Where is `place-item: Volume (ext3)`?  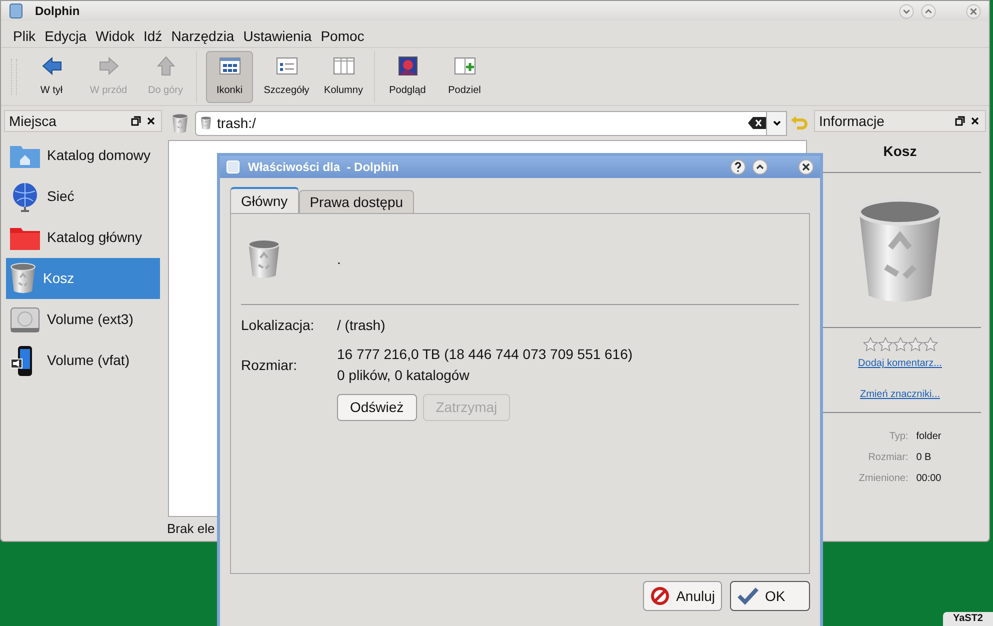 place-item: Volume (ext3) is located at coordinates (83, 319).